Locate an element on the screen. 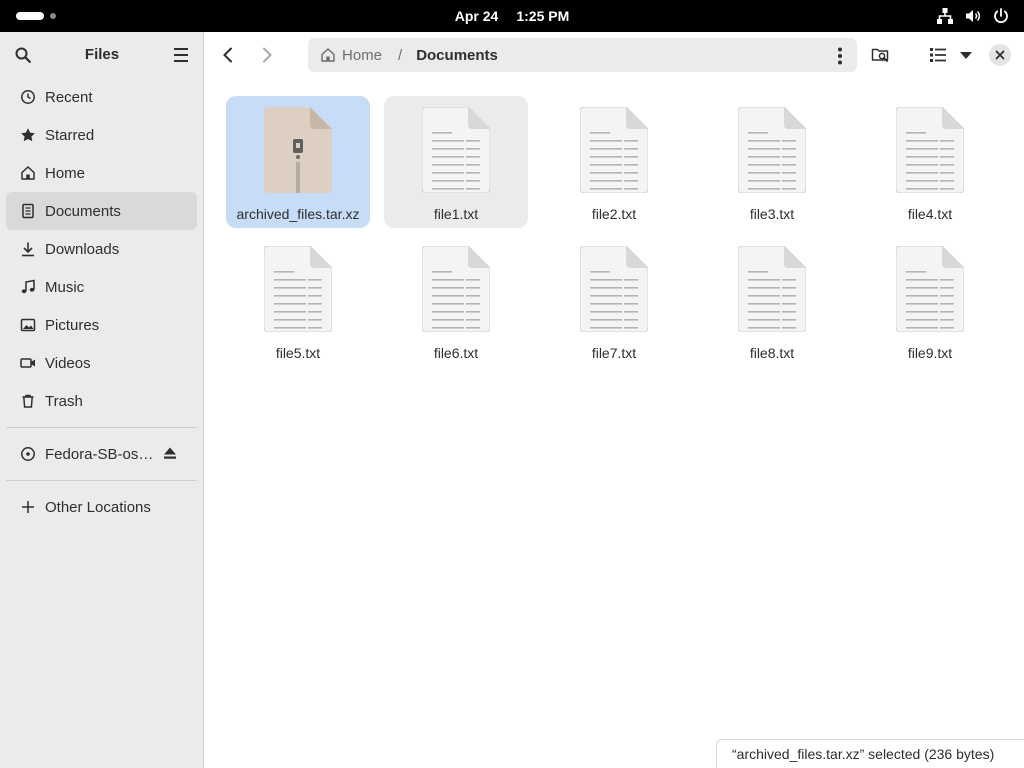 This screenshot has height=768, width=1024. header-bar: Home / Documents is located at coordinates (614, 55).